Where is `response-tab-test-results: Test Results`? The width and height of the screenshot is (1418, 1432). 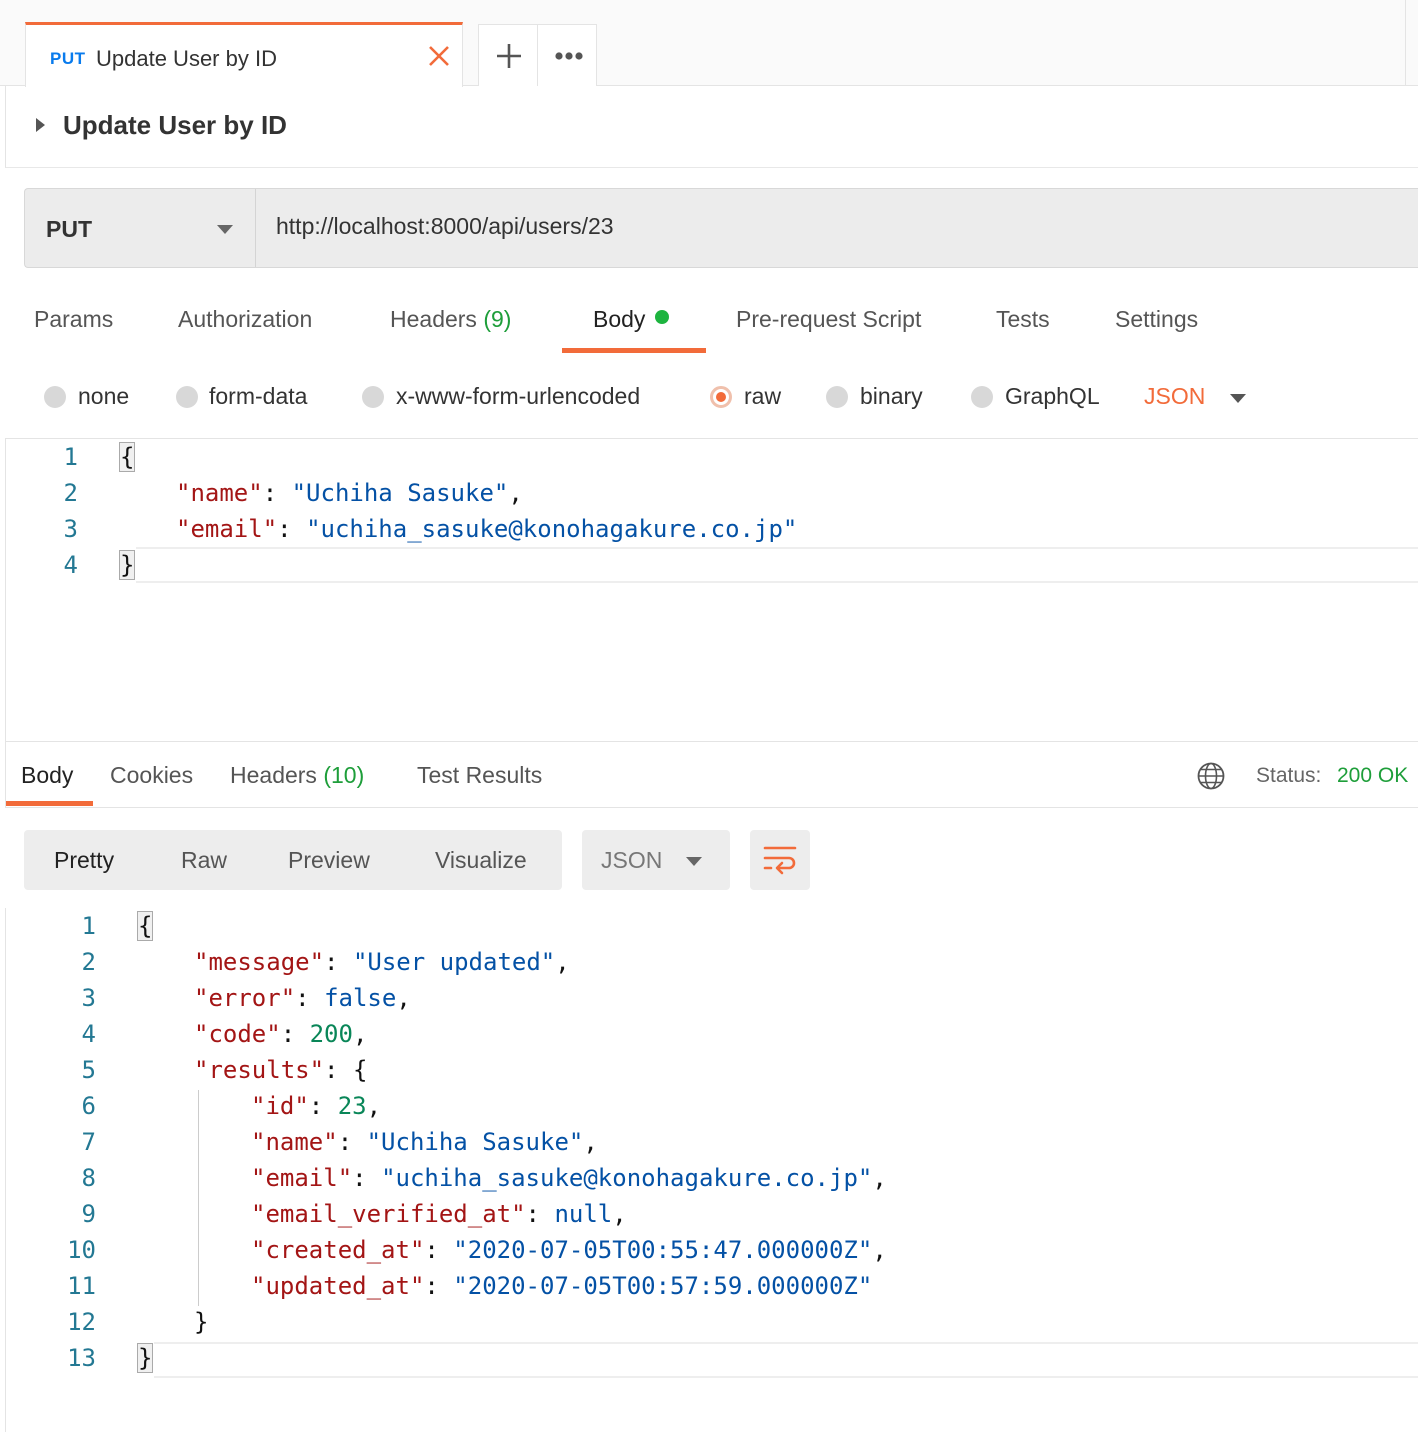 response-tab-test-results: Test Results is located at coordinates (479, 775).